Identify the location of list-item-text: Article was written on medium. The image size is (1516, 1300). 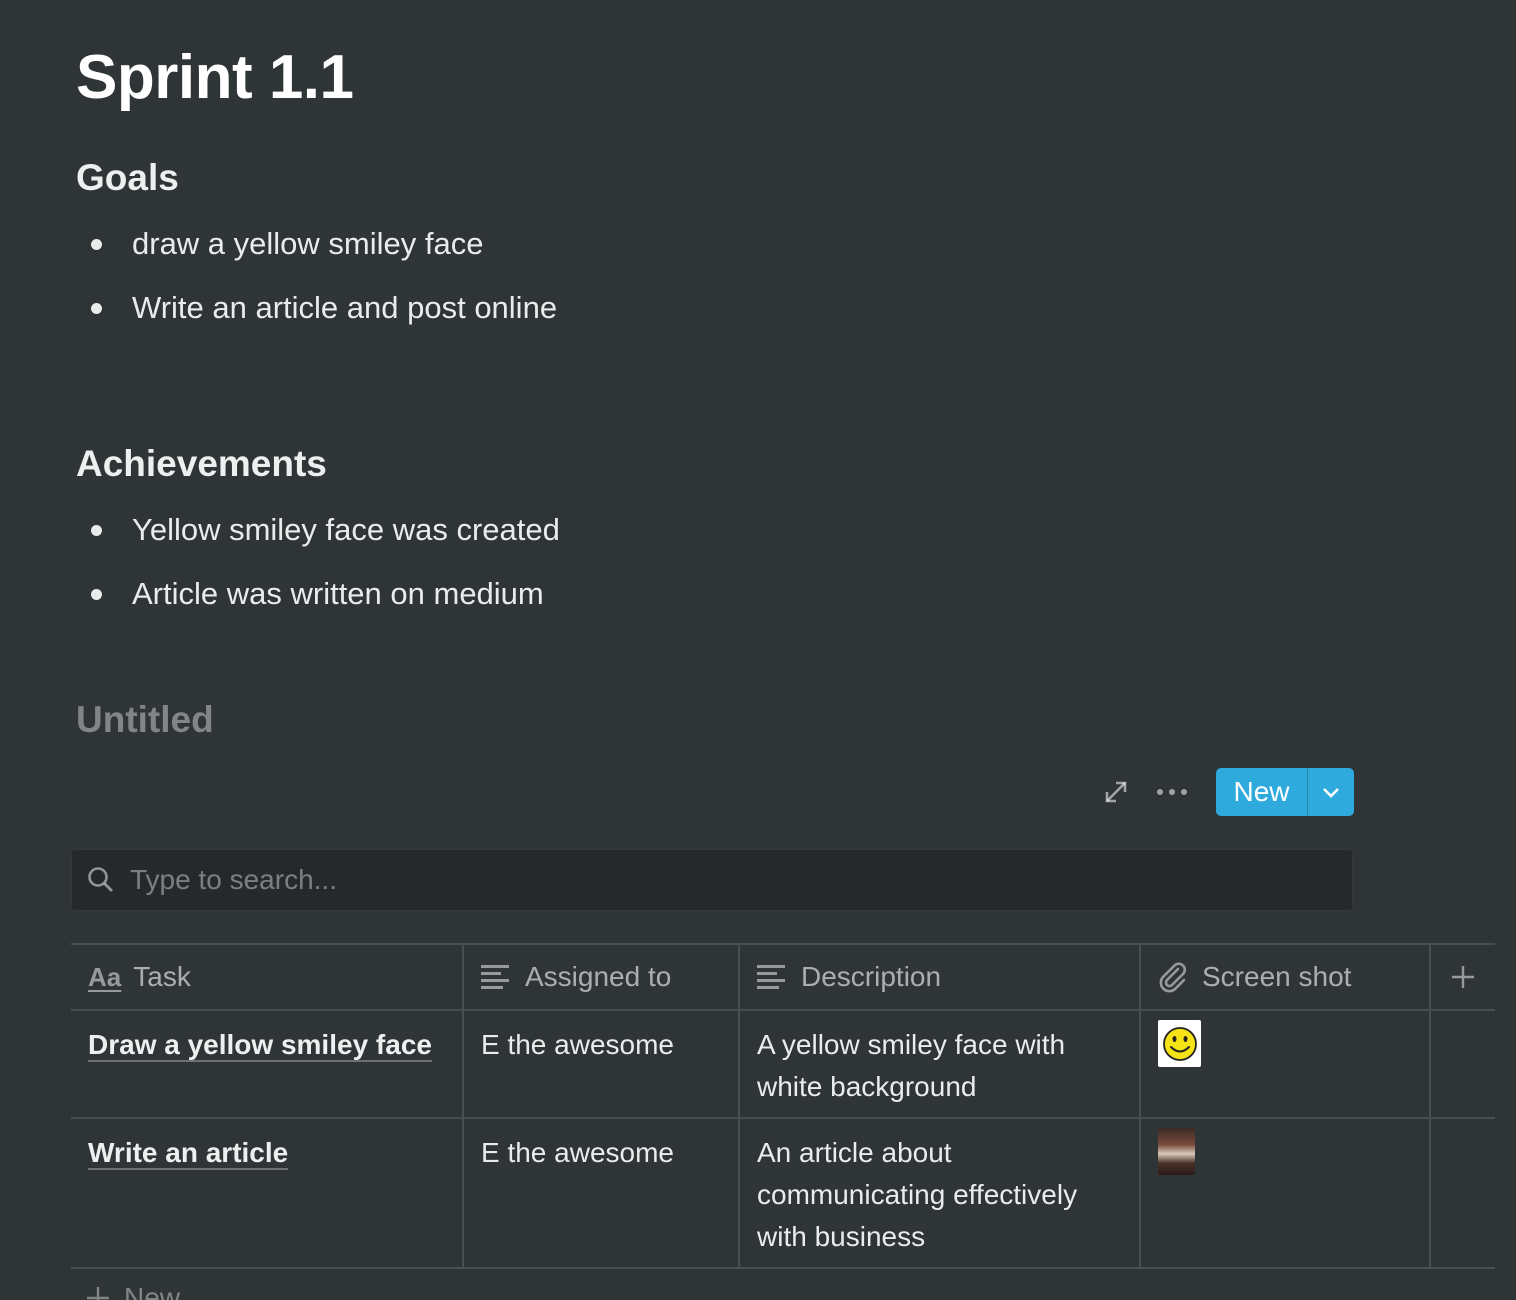
(338, 593).